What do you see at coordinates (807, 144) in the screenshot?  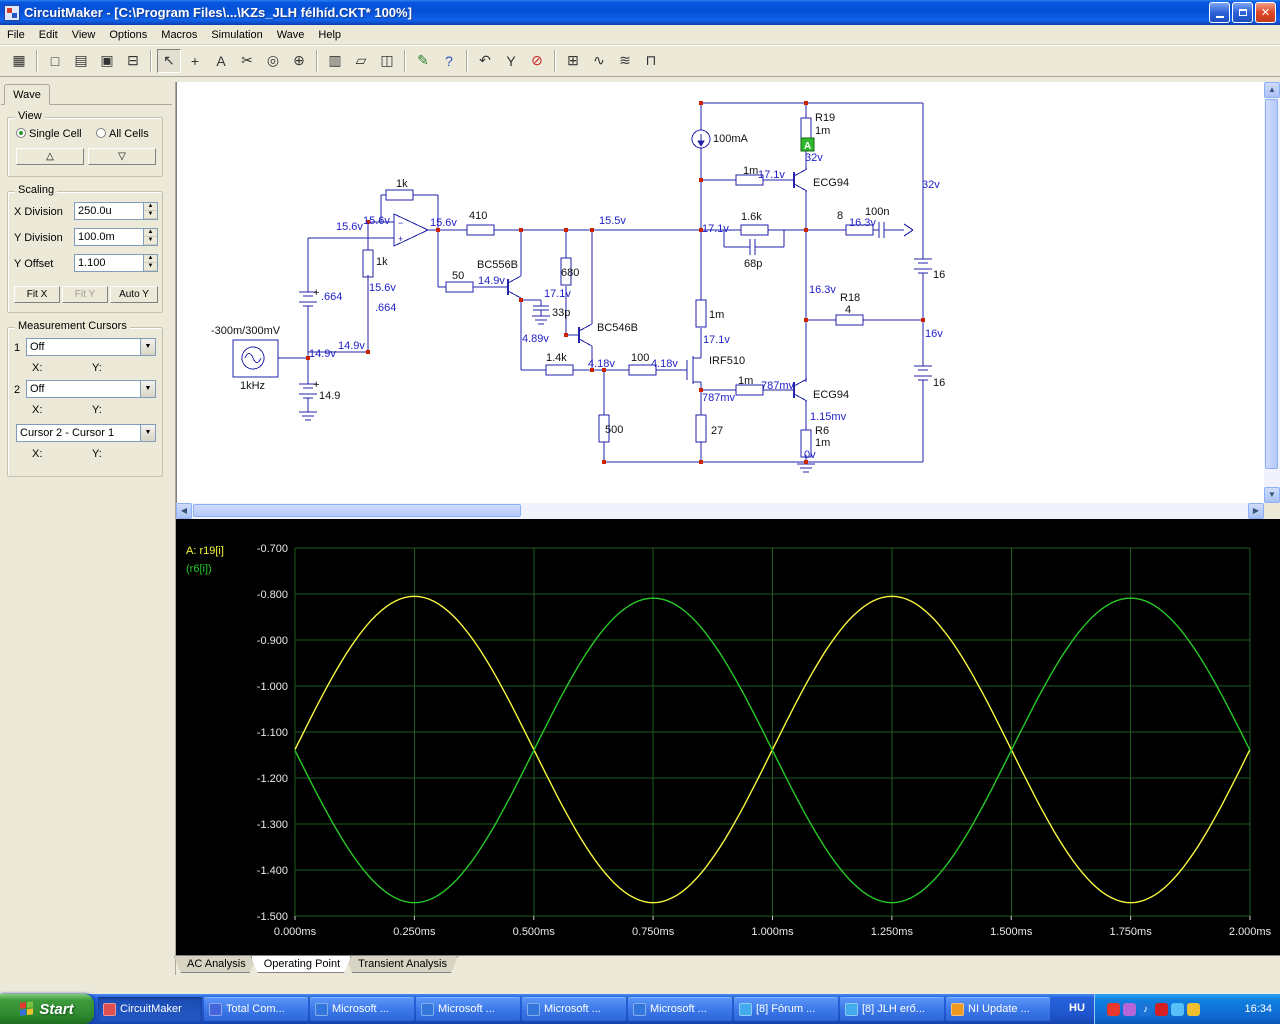 I see `probe-A: A` at bounding box center [807, 144].